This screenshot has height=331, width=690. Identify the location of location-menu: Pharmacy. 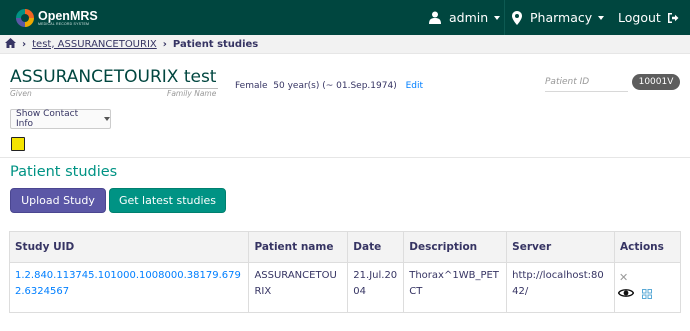
(558, 17).